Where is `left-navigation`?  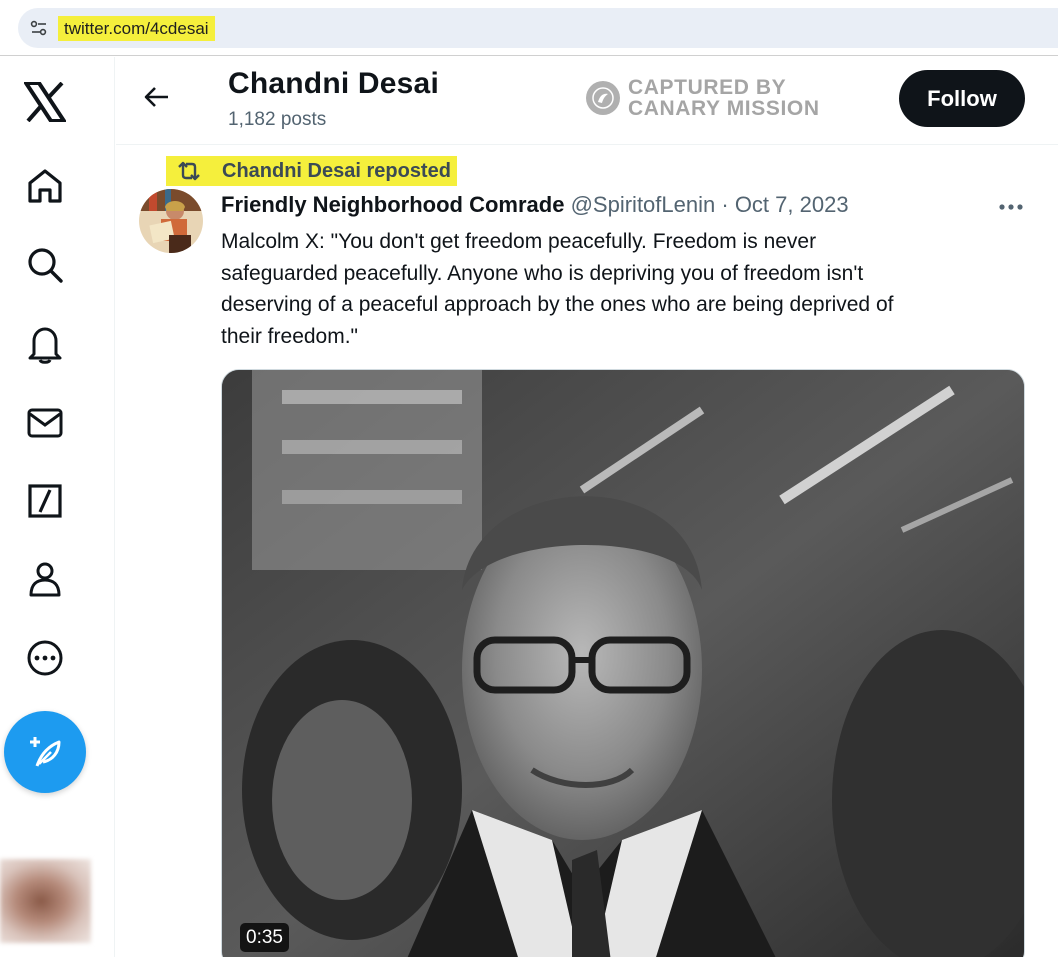
left-navigation is located at coordinates (57, 507).